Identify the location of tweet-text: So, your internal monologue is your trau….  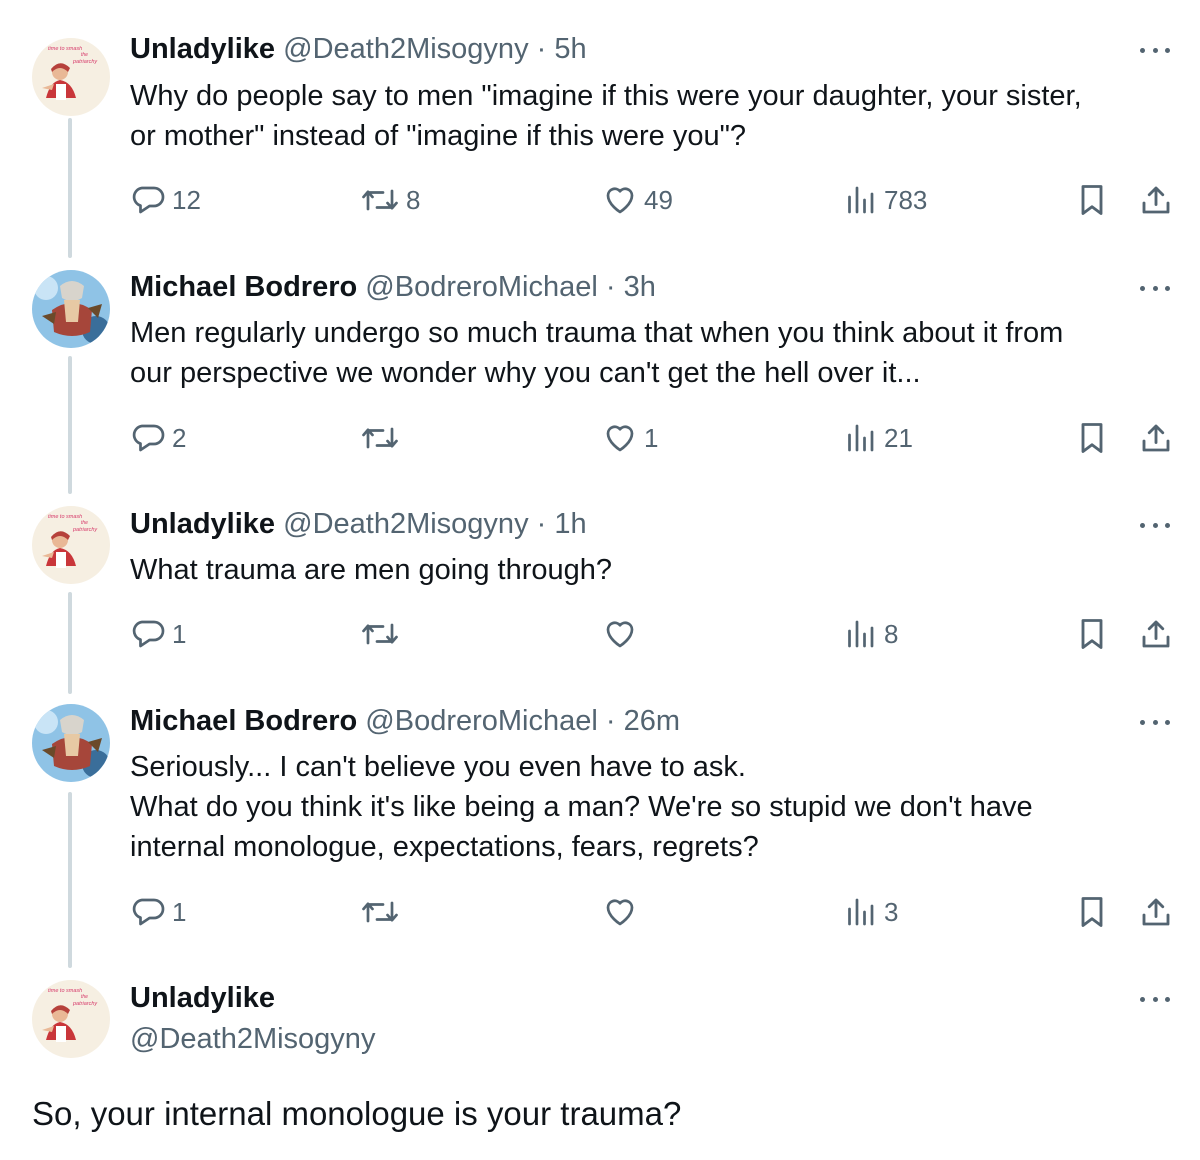
(357, 1113).